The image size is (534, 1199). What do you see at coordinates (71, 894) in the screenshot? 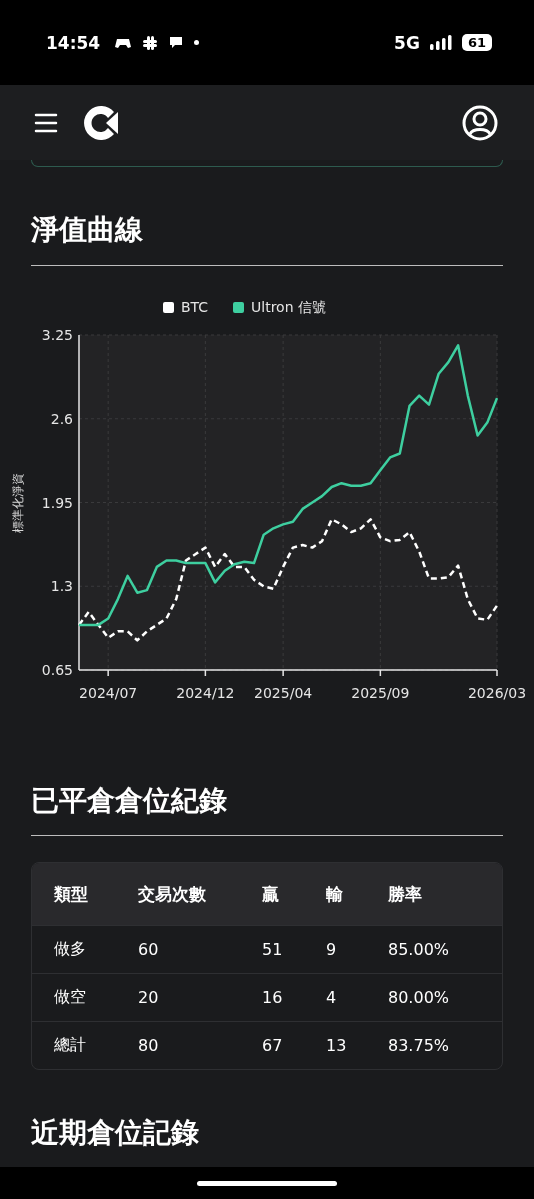
I see `column-header: 類型` at bounding box center [71, 894].